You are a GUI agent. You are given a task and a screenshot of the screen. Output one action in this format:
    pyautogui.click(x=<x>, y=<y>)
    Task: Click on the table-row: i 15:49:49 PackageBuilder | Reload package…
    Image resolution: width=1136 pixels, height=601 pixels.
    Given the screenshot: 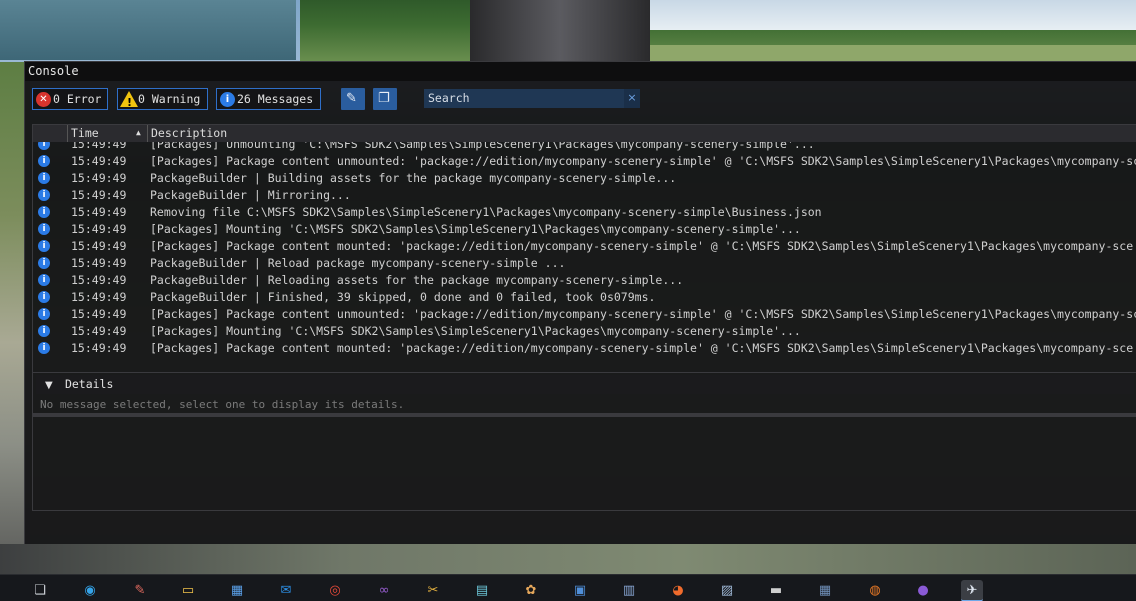 What is the action you would take?
    pyautogui.click(x=584, y=263)
    